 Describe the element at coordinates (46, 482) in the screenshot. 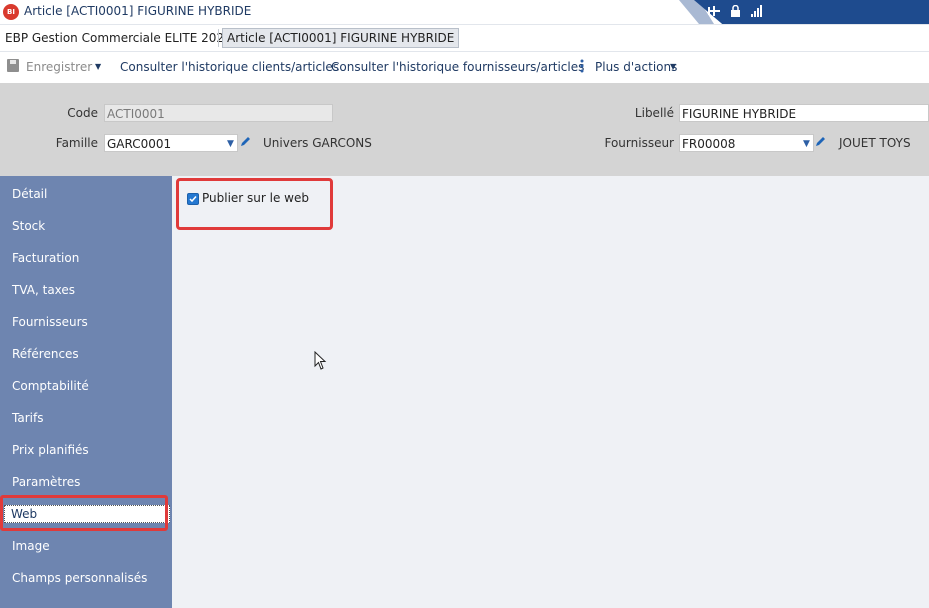

I see `sidebar-item-parametres: Paramètres` at that location.